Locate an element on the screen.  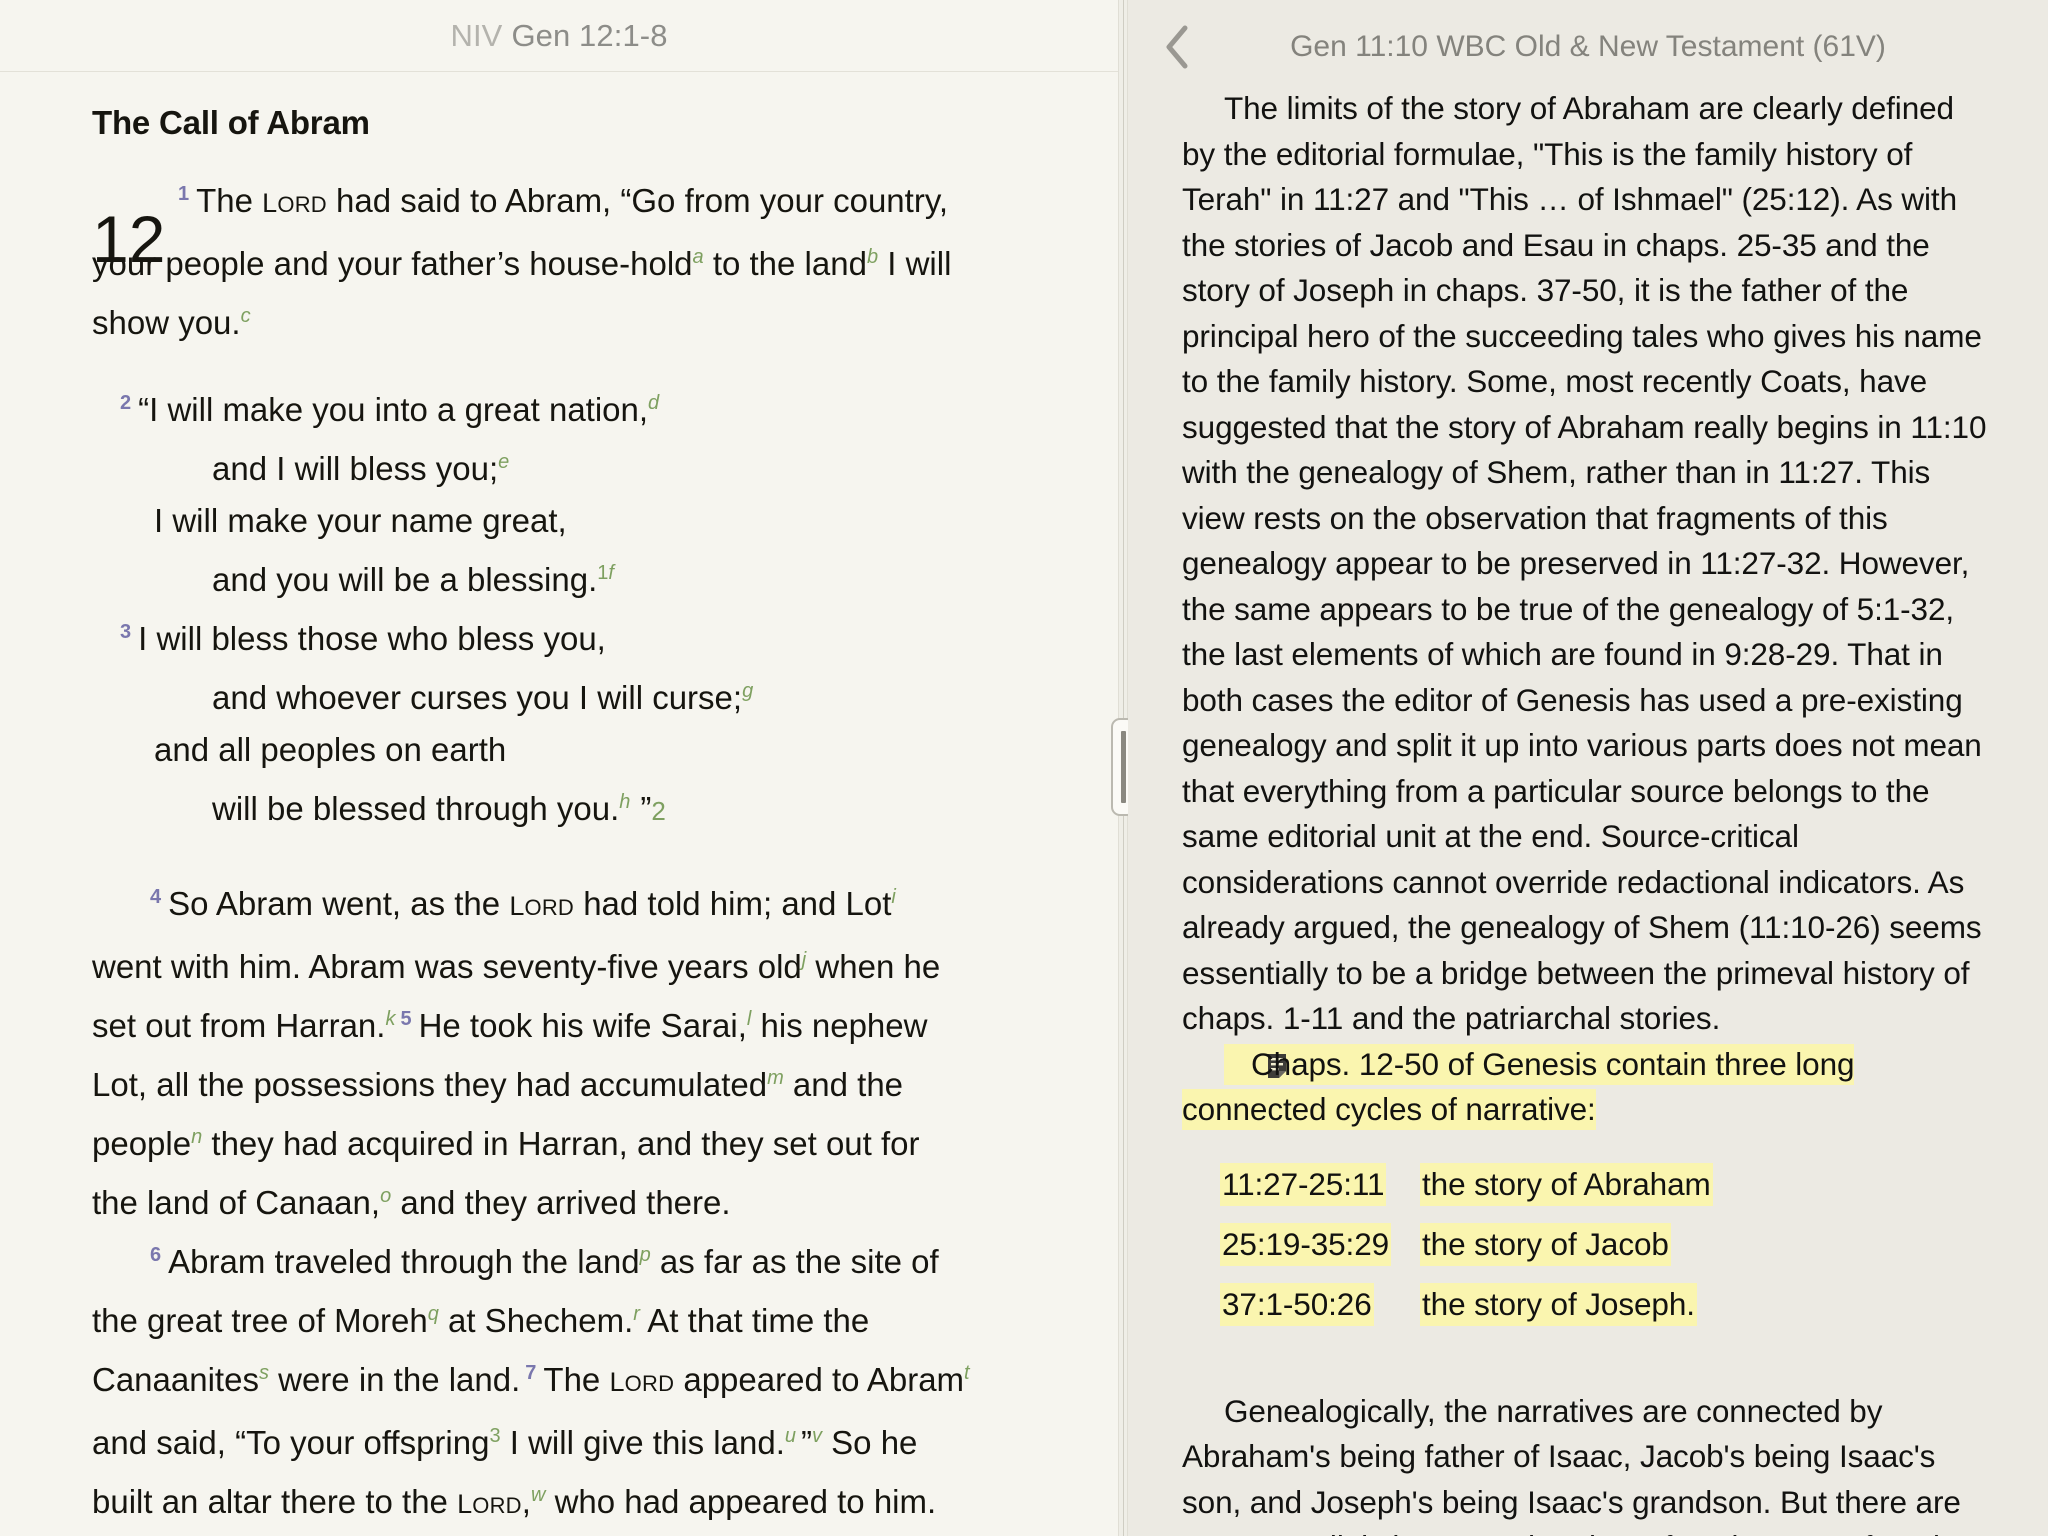
footnote-marker-g: g is located at coordinates (747, 691).